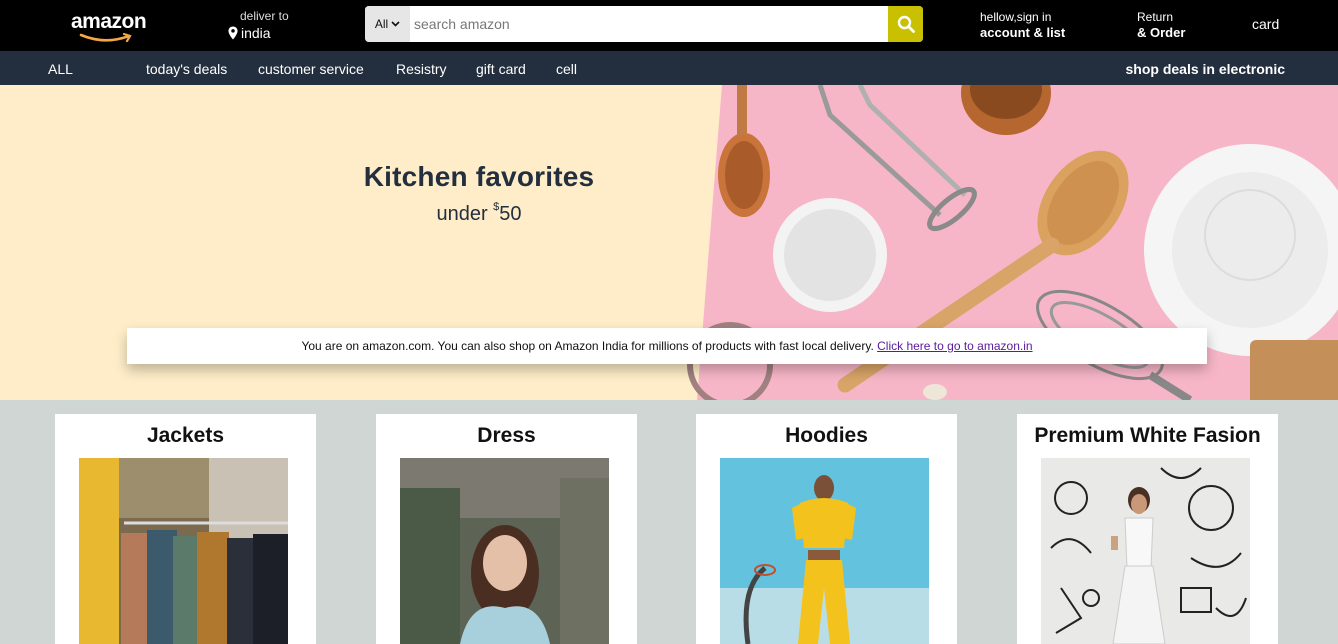  Describe the element at coordinates (465, 214) in the screenshot. I see `hero-subtitle-prefix: under` at that location.